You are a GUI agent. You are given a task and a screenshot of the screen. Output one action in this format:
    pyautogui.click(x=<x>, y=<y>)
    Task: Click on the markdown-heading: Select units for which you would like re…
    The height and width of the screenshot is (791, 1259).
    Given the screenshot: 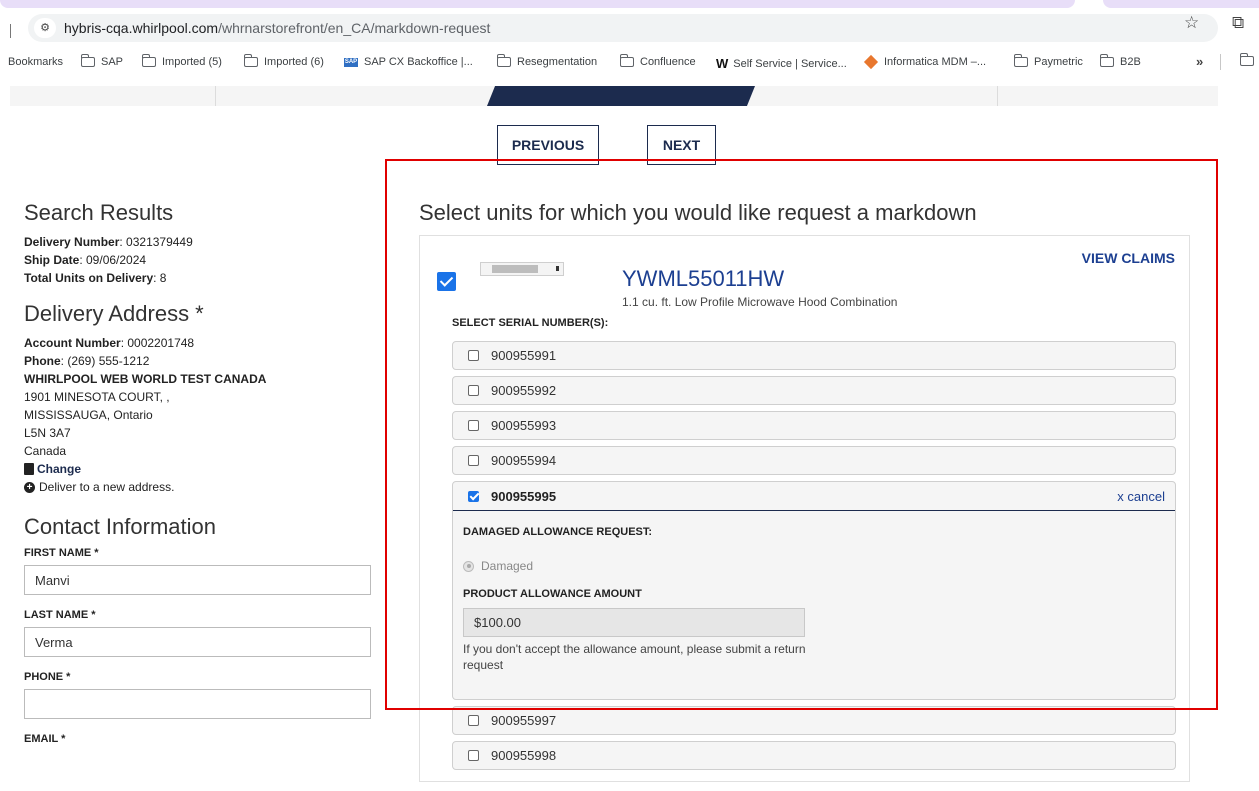 What is the action you would take?
    pyautogui.click(x=698, y=212)
    